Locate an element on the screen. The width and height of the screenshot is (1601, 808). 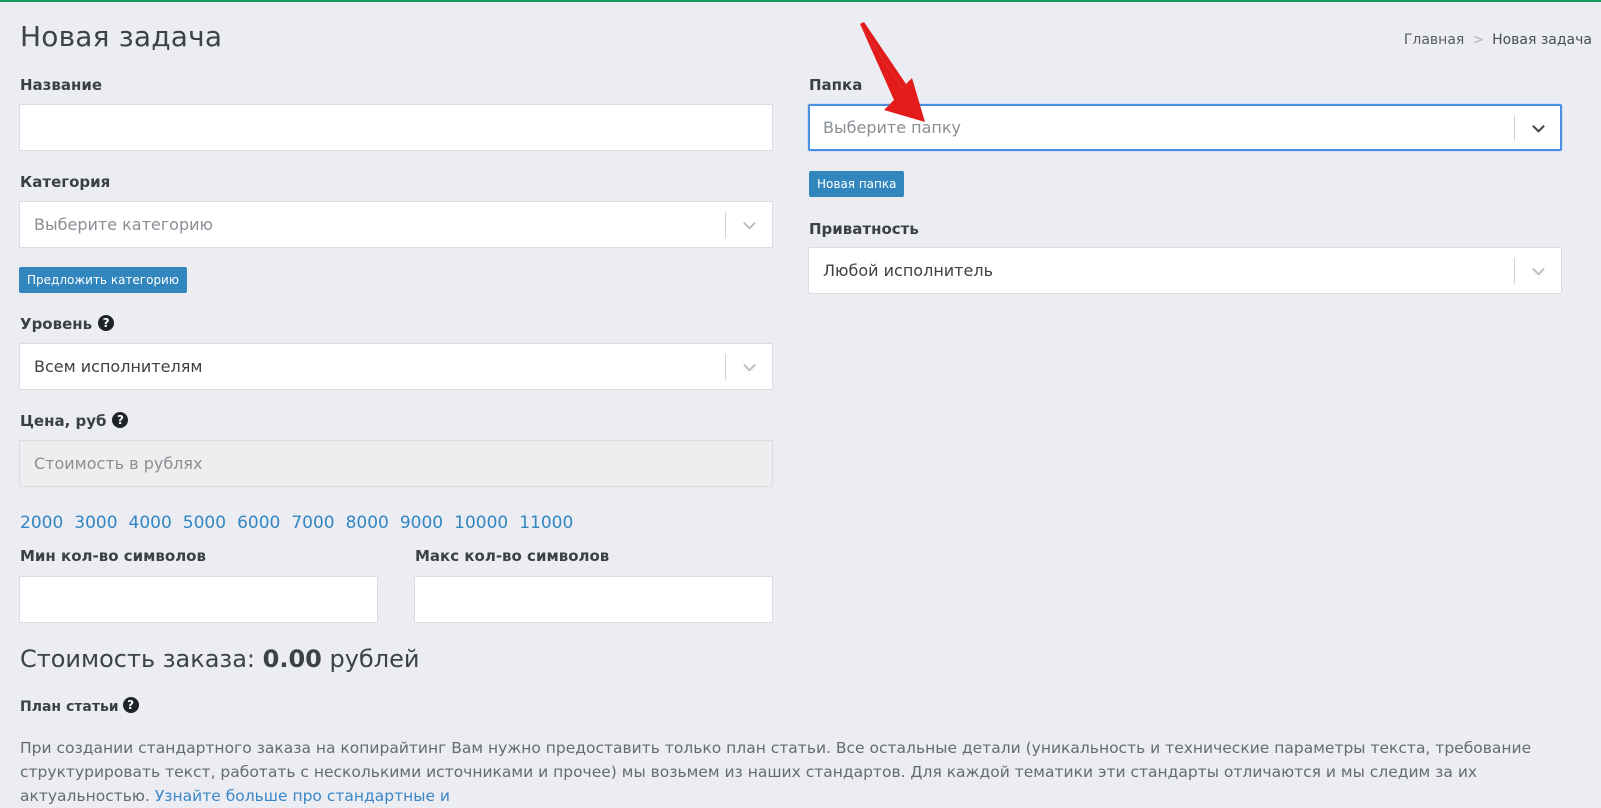
order-total: Стоимость заказа: 0.00 рублей is located at coordinates (219, 659).